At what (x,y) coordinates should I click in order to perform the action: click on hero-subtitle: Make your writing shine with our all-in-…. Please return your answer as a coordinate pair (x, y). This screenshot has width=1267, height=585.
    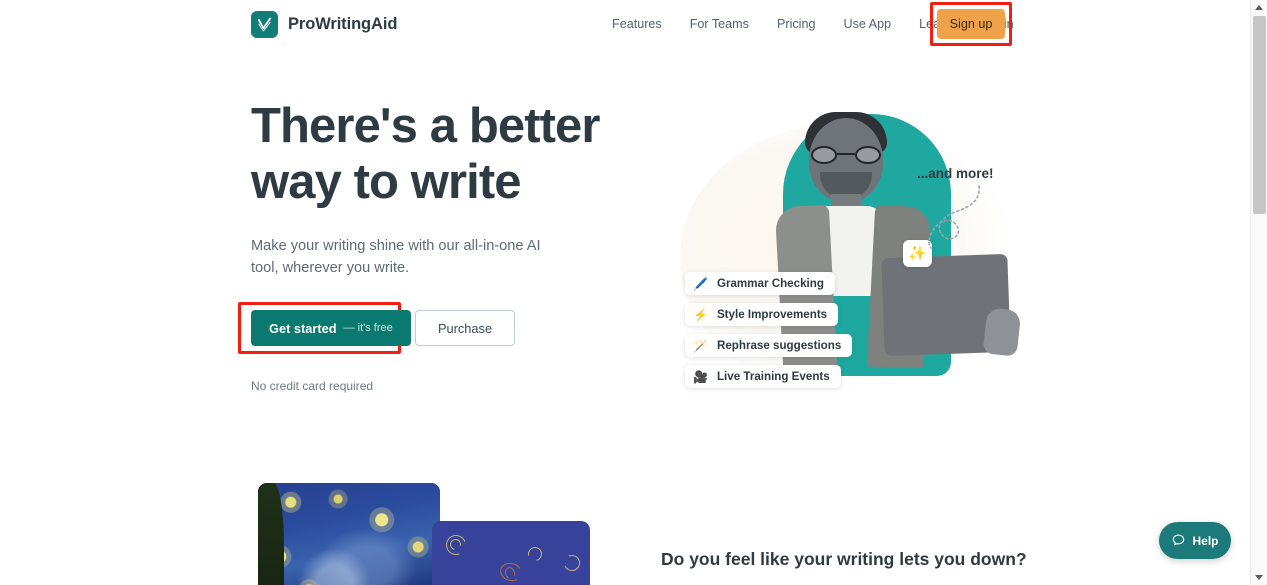
    Looking at the image, I should click on (396, 257).